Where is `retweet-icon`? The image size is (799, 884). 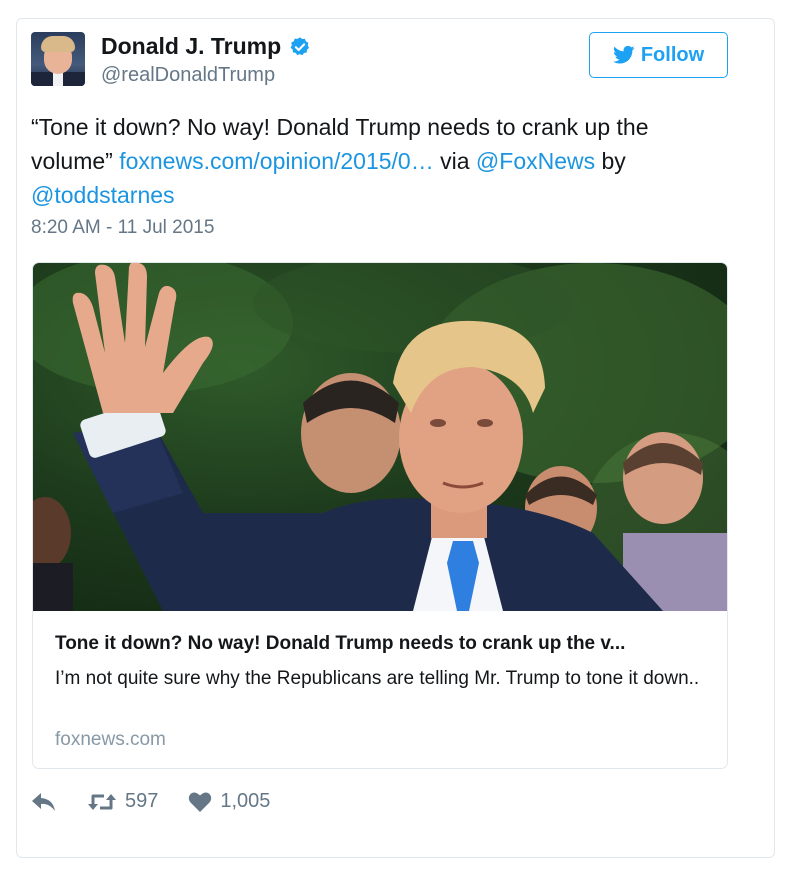
retweet-icon is located at coordinates (102, 801).